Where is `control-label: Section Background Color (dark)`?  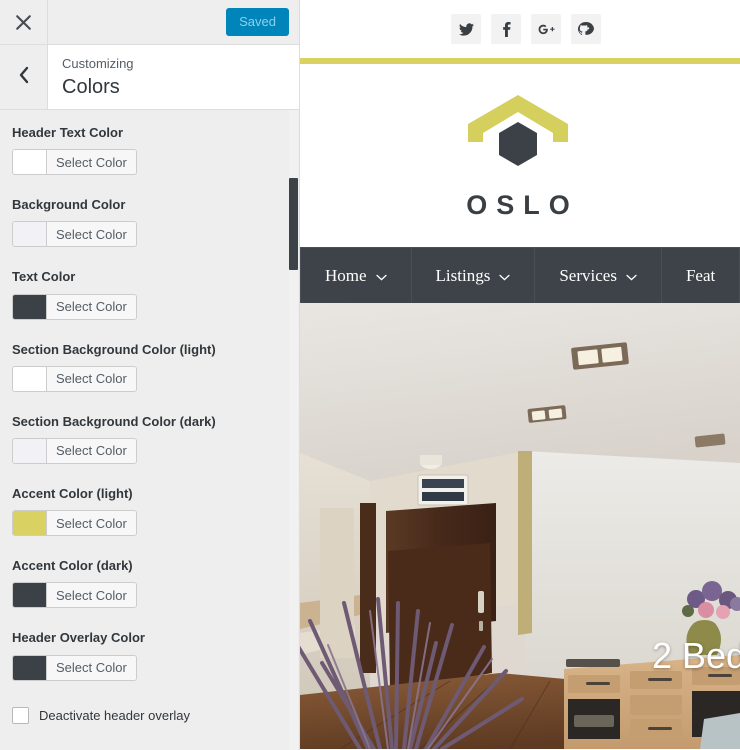
control-label: Section Background Color (dark) is located at coordinates (114, 421).